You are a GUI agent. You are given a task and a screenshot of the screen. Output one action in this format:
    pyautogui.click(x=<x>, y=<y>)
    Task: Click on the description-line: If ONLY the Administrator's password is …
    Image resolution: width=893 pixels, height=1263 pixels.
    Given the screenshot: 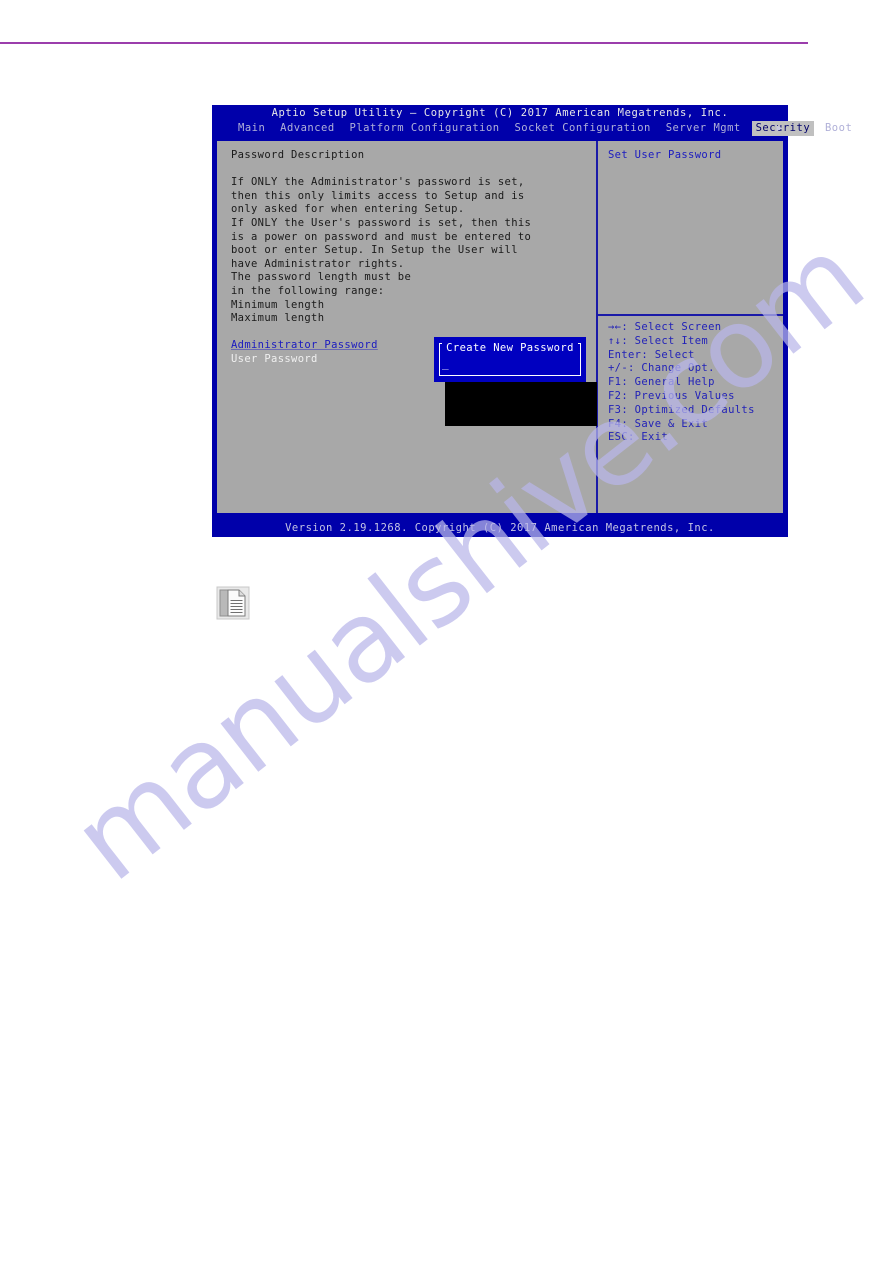 What is the action you would take?
    pyautogui.click(x=378, y=182)
    